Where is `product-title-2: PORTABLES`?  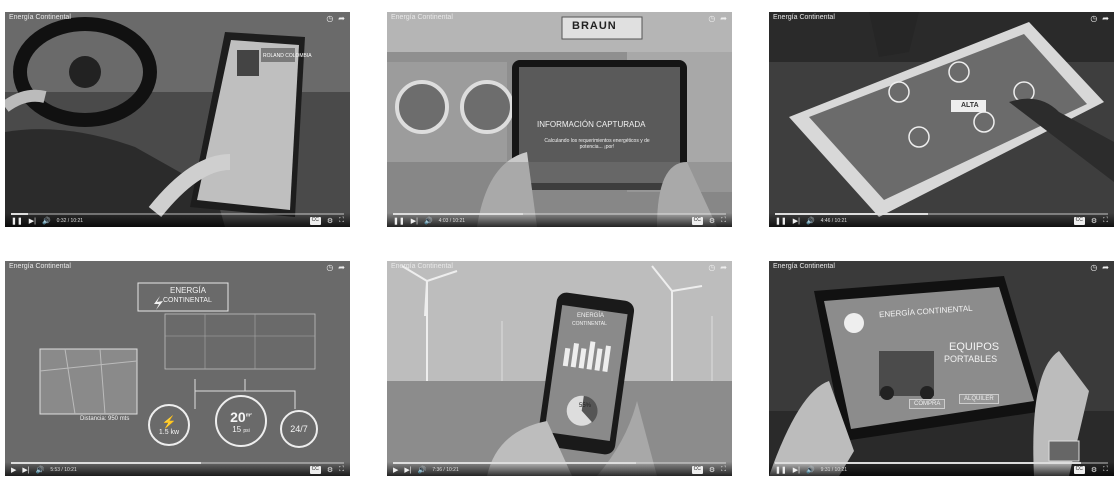 product-title-2: PORTABLES is located at coordinates (971, 359).